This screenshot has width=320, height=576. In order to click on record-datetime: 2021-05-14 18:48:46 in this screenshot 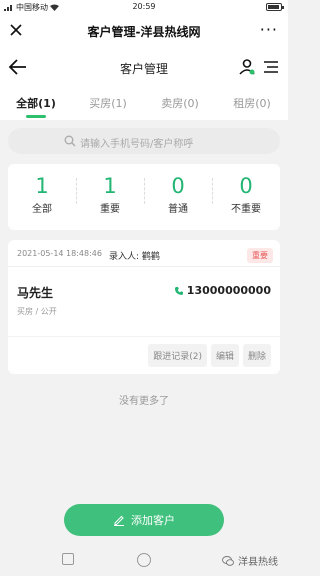, I will do `click(59, 253)`.